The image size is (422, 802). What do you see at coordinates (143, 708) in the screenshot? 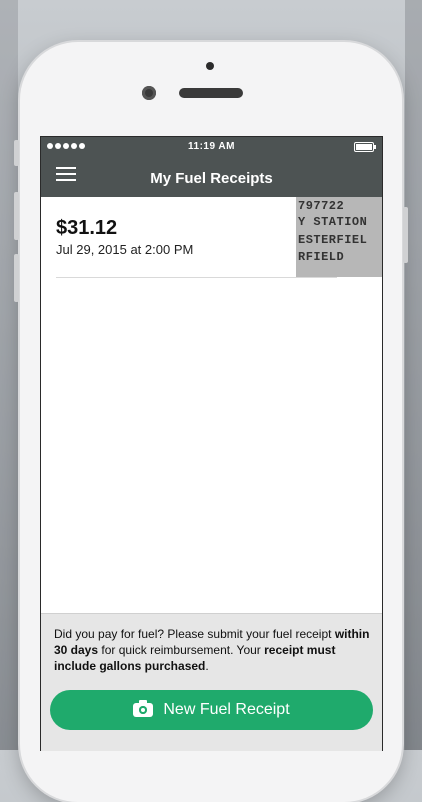
I see `camera-icon` at bounding box center [143, 708].